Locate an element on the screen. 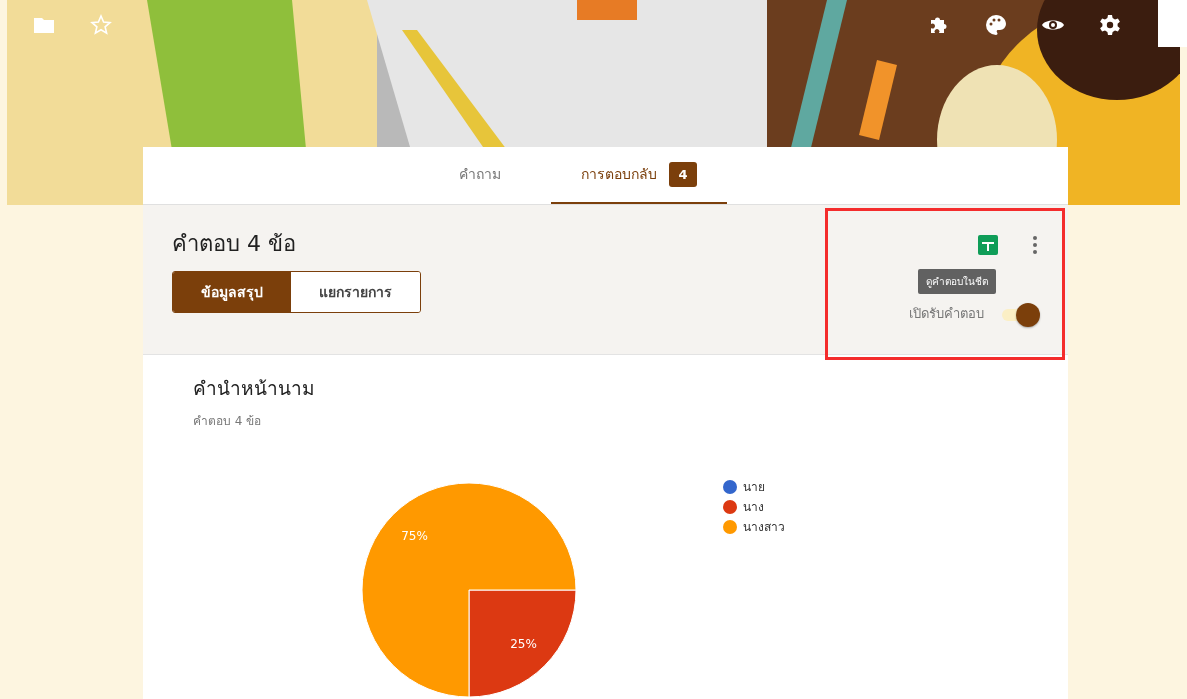 This screenshot has width=1187, height=699. question-title: คำนำหน้านาม is located at coordinates (254, 388).